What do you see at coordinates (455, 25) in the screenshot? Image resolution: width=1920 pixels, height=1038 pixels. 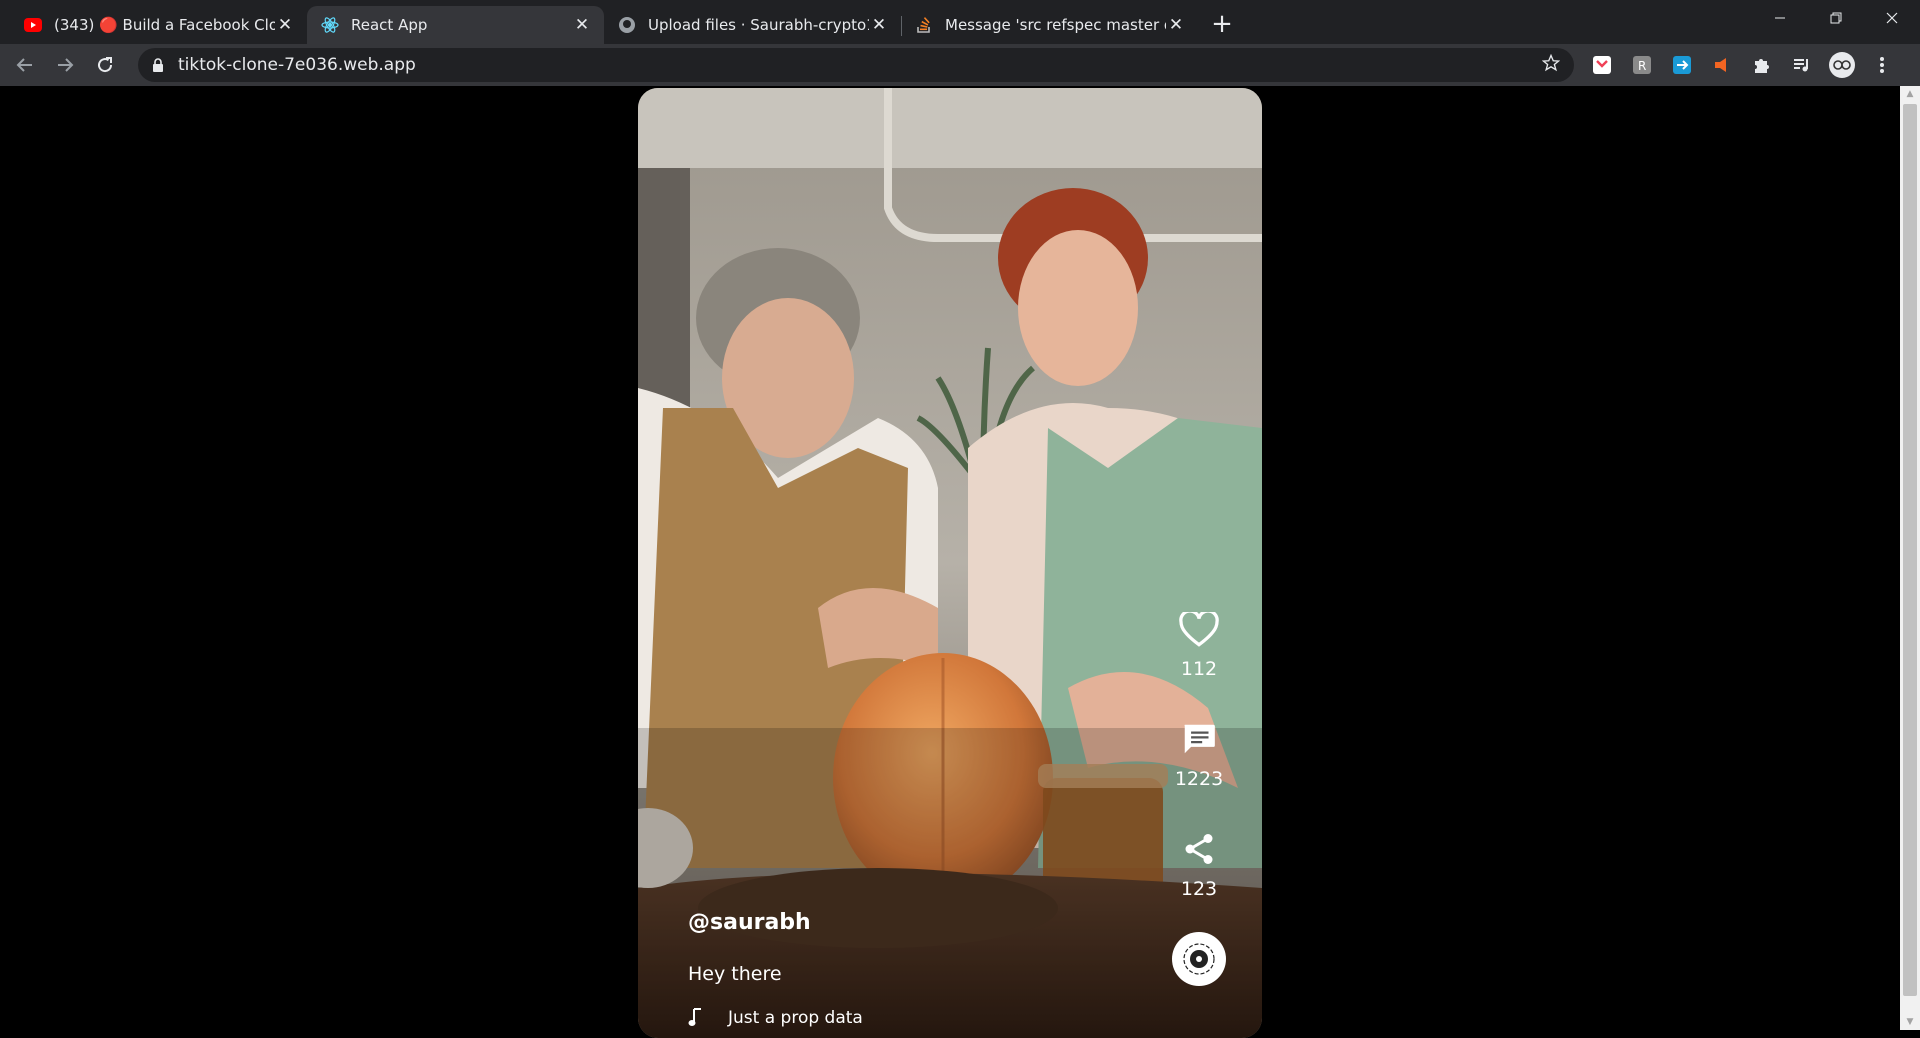 I see `tab-react-app: React App ✕` at bounding box center [455, 25].